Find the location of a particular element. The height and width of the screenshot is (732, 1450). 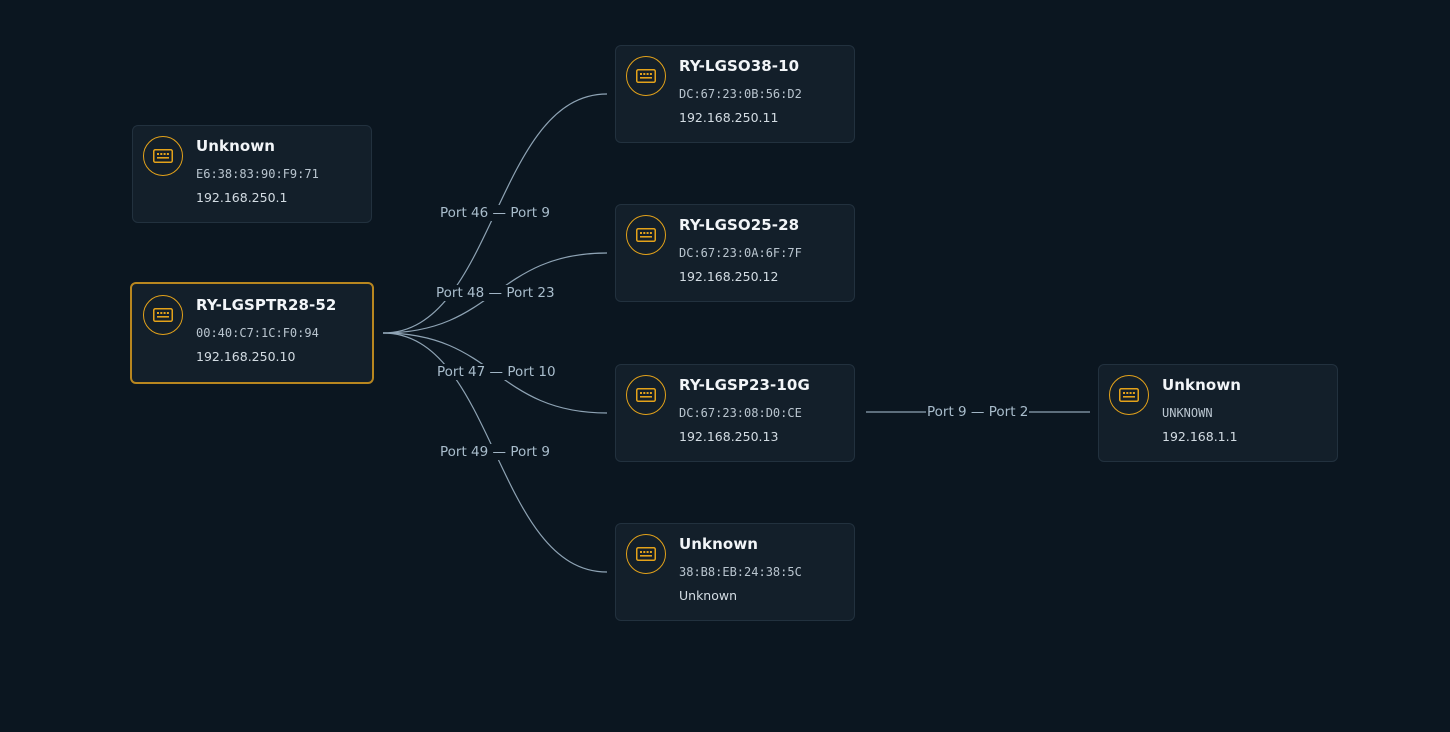

device-node: Unknown 38:B8:EB:24:38:5C Unknown is located at coordinates (735, 572).